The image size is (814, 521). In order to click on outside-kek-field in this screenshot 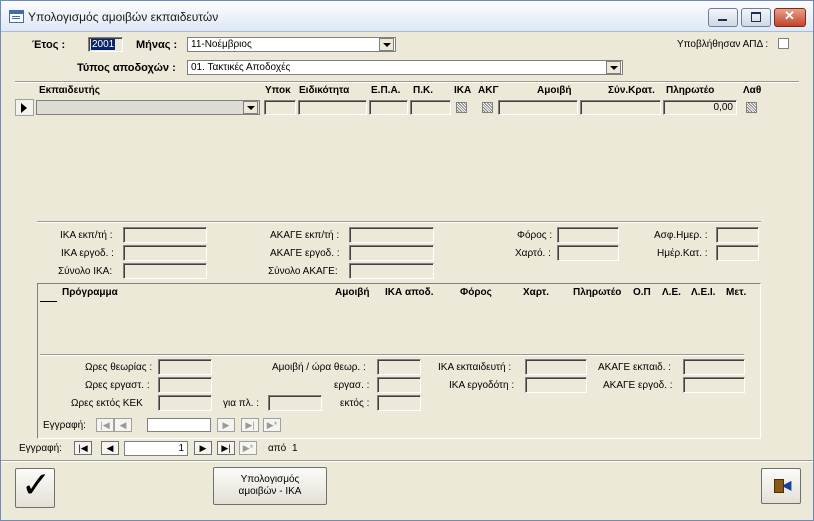, I will do `click(185, 403)`.